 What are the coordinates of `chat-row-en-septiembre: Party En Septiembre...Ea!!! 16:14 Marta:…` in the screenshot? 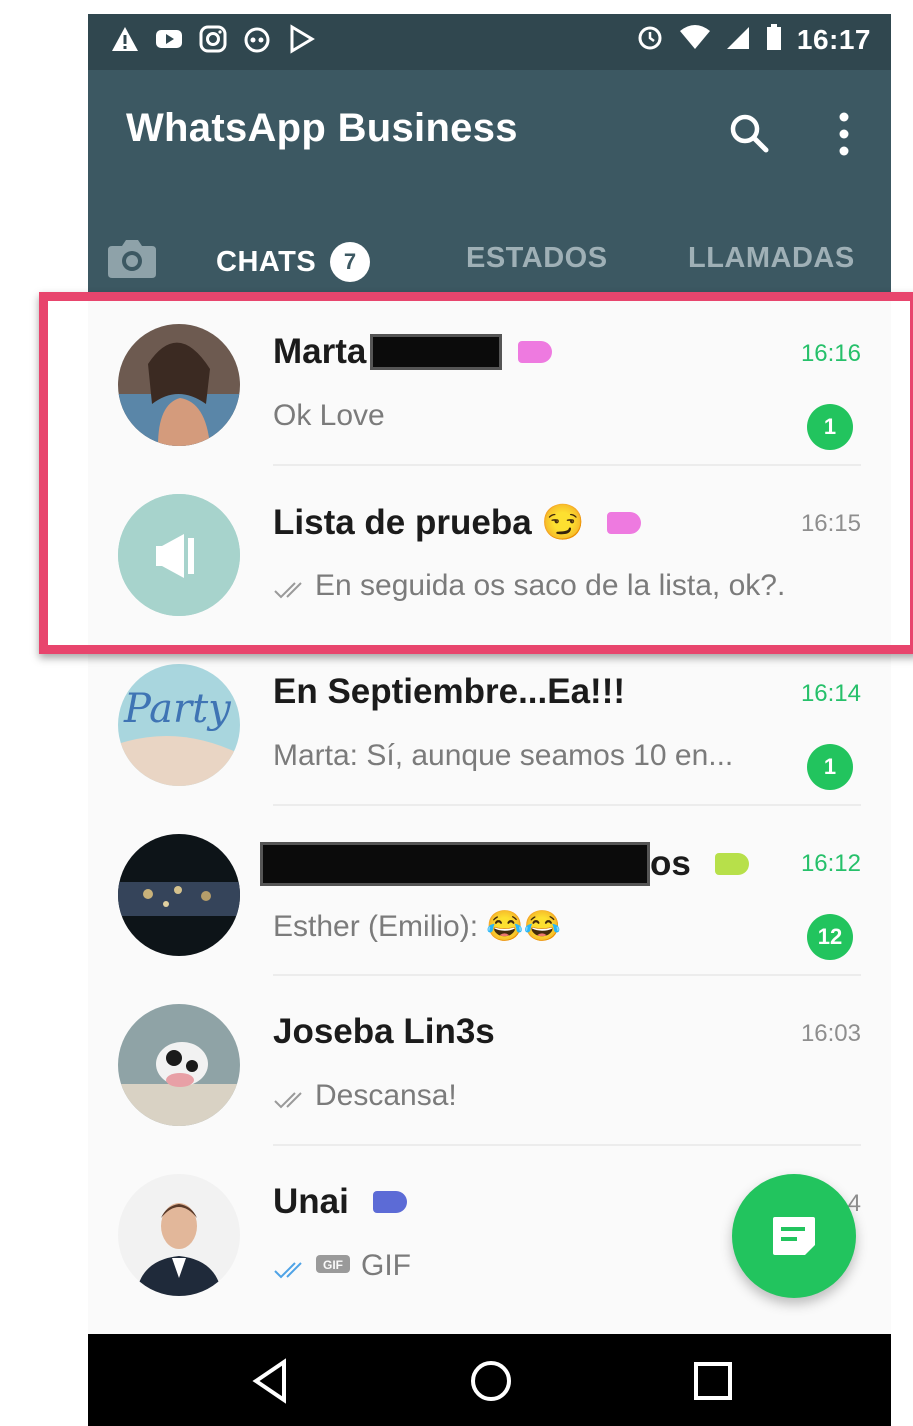 It's located at (489, 721).